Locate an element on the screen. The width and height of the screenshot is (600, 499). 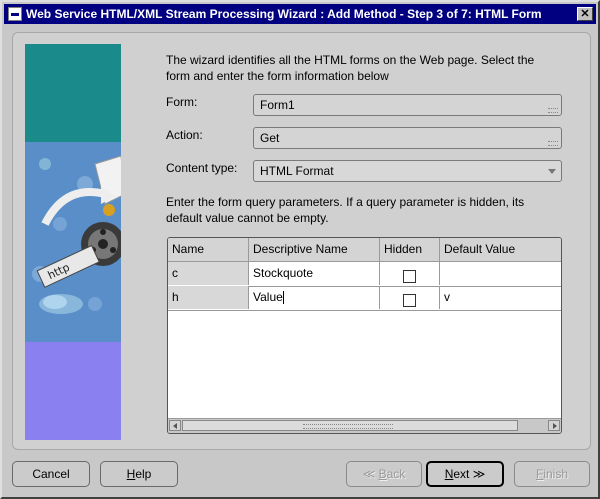
close-button: ✕ is located at coordinates (585, 14).